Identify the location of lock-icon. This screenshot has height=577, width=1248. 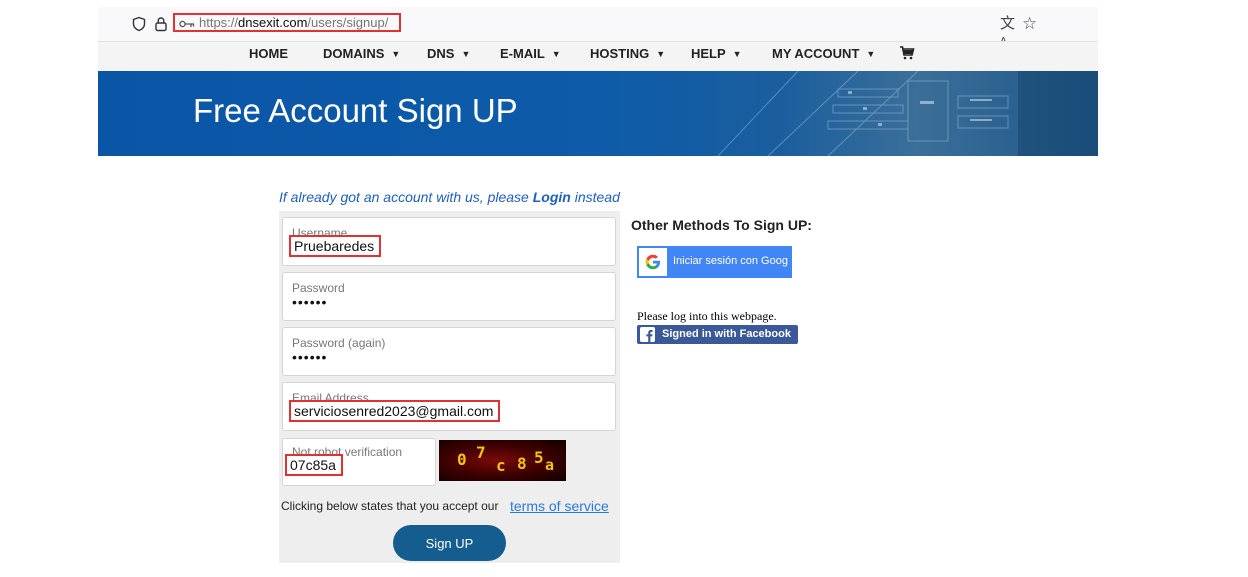
(161, 24).